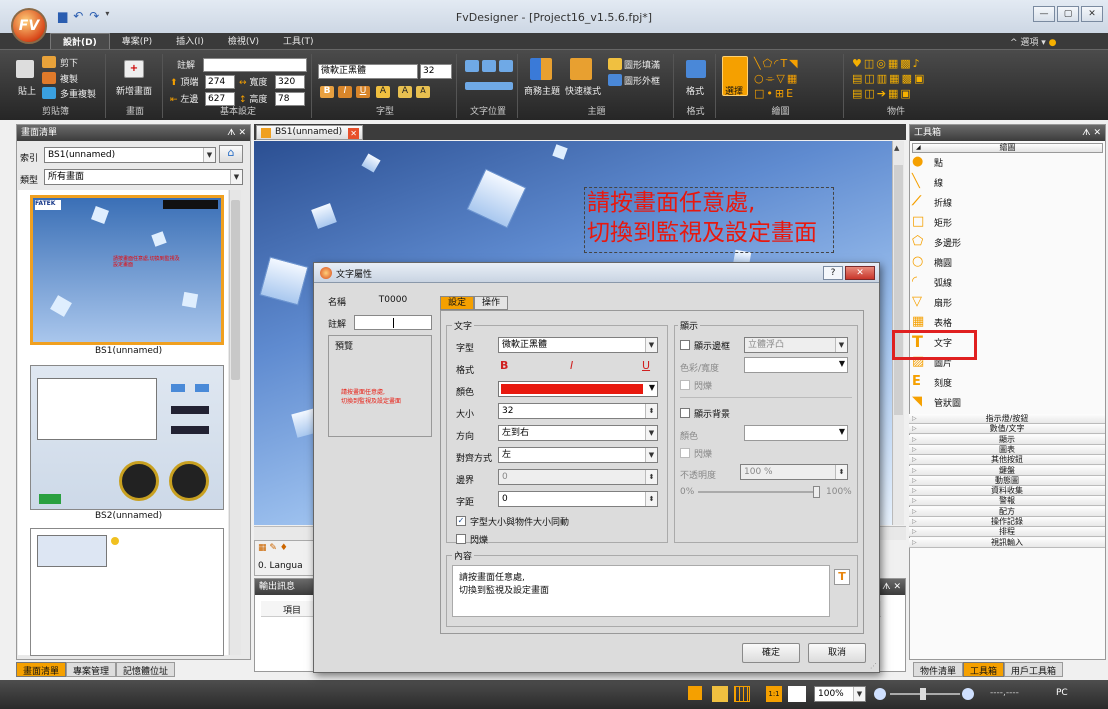 The image size is (1108, 709). I want to click on close-icon: ✕, so click(1092, 14).